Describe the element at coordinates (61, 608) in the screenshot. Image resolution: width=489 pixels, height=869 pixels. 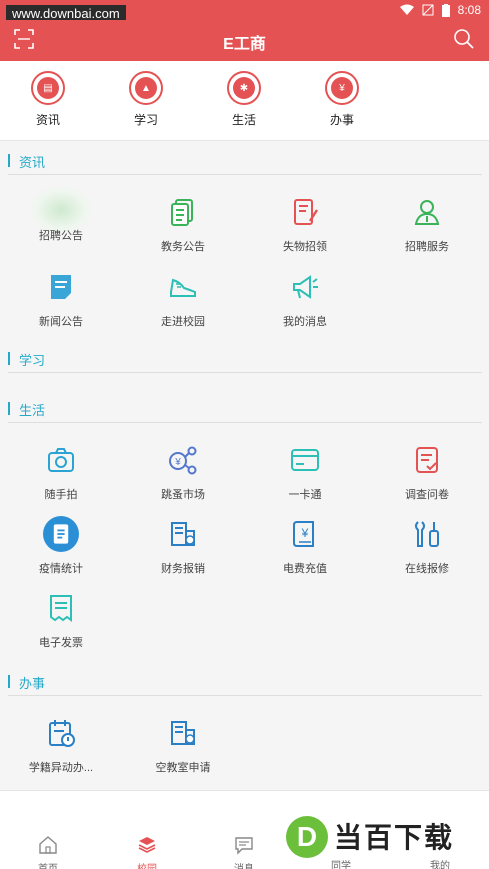
I see `receipt-icon` at that location.